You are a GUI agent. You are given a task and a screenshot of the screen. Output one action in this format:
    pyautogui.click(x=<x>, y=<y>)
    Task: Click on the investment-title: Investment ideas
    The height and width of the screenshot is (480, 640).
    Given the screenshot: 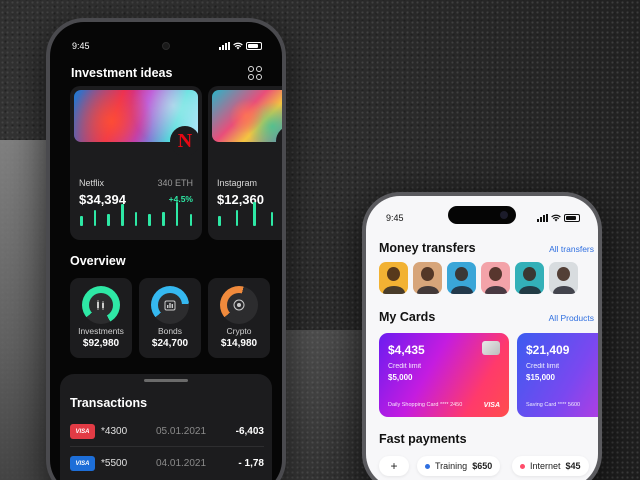 What is the action you would take?
    pyautogui.click(x=122, y=73)
    